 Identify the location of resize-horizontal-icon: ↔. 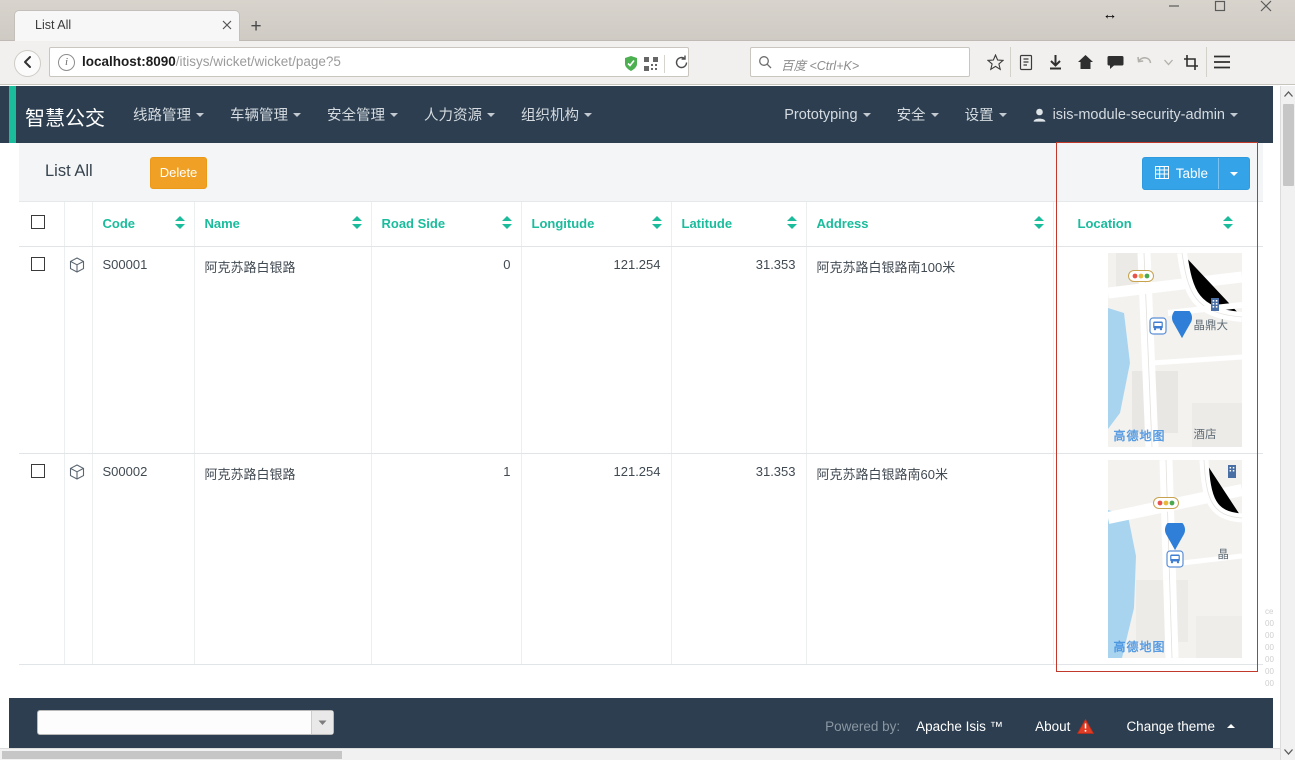
(1110, 15).